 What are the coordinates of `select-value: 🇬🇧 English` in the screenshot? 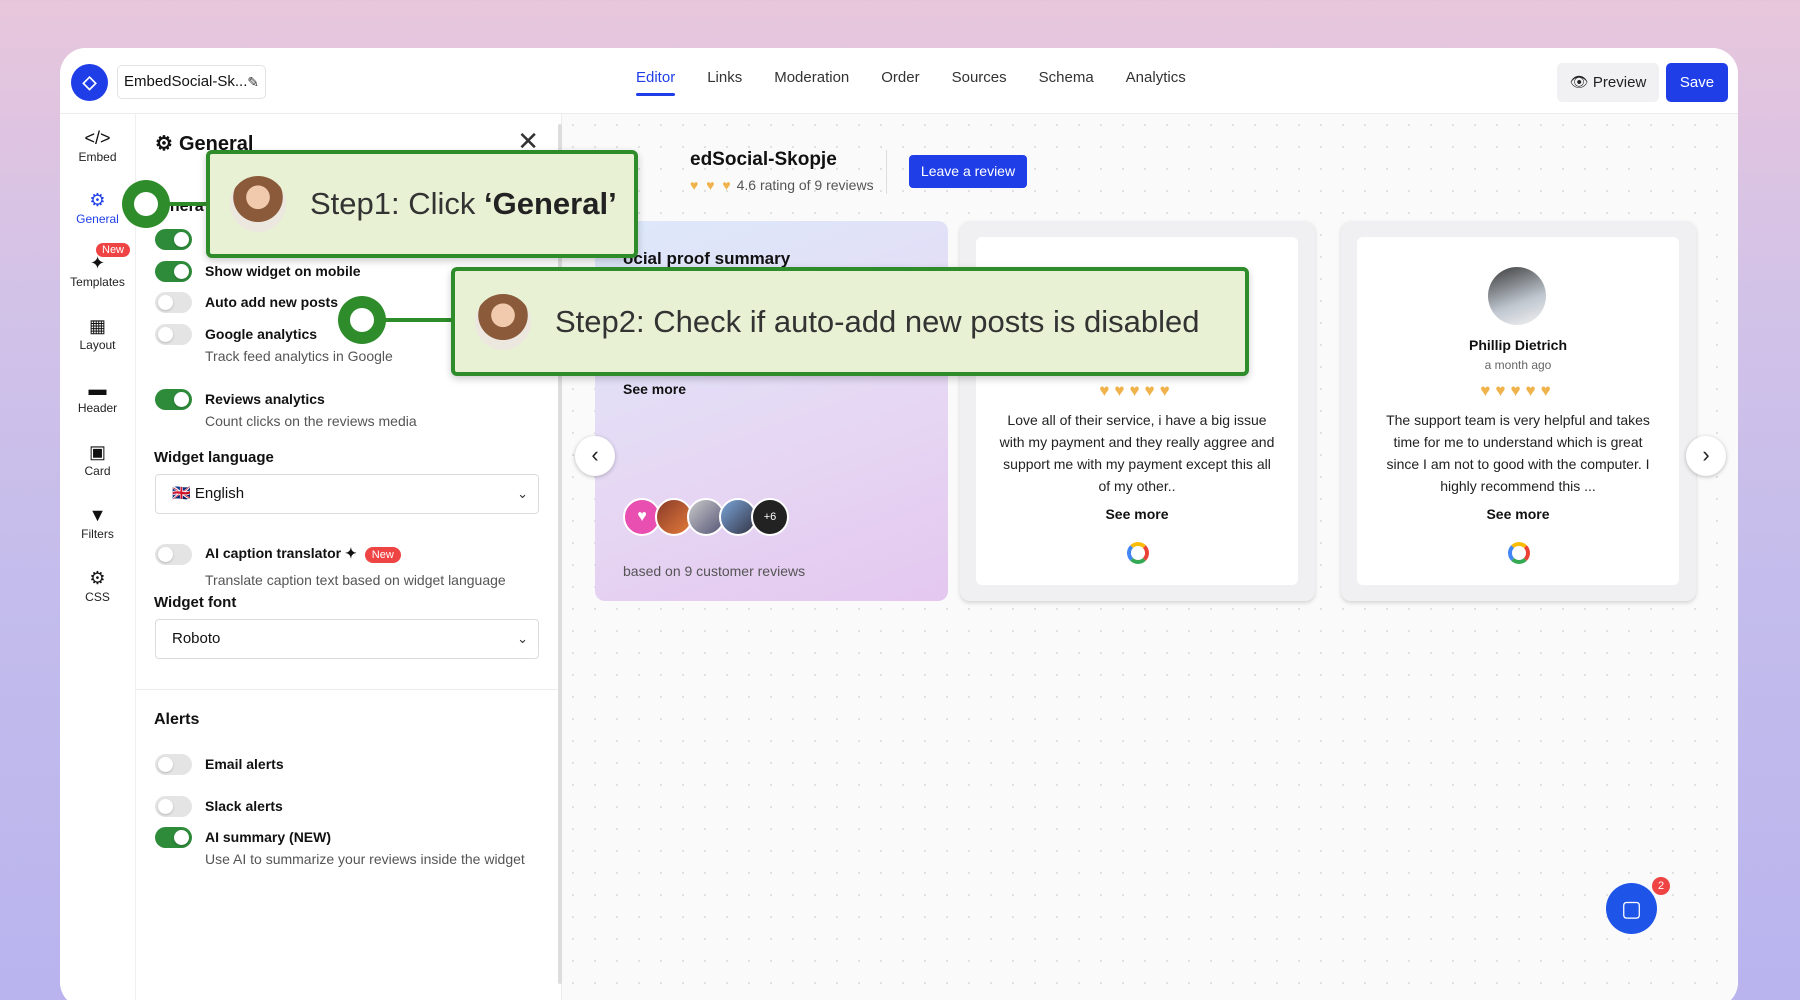 It's located at (208, 493).